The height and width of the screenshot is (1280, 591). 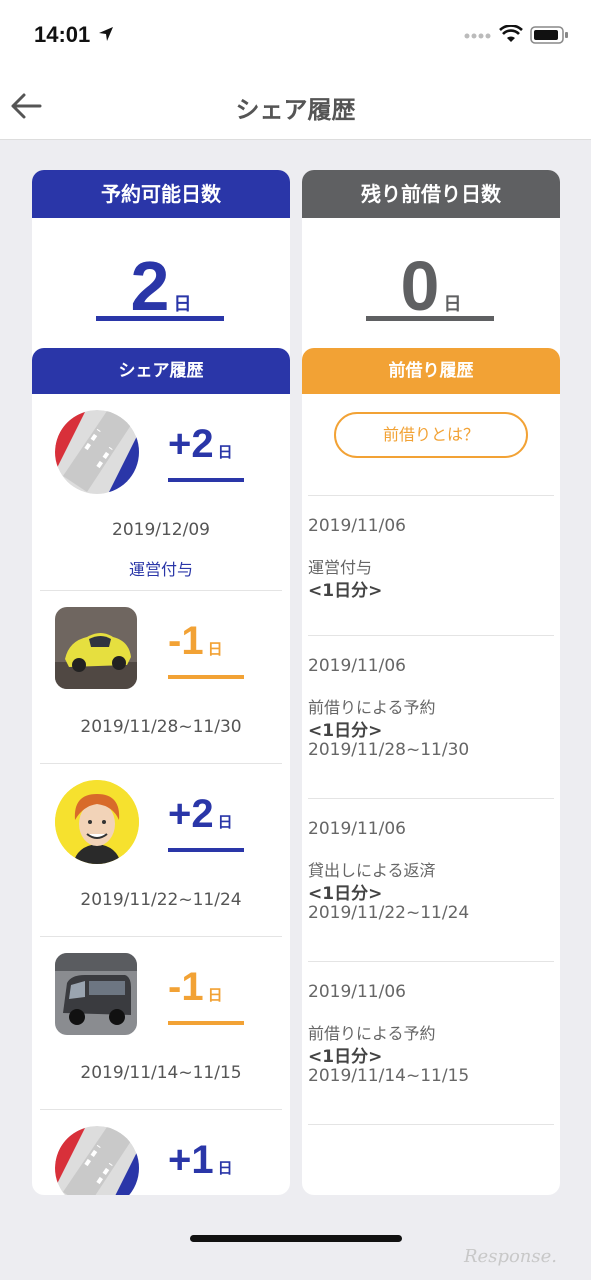 I want to click on car-photo-yellow, so click(x=96, y=648).